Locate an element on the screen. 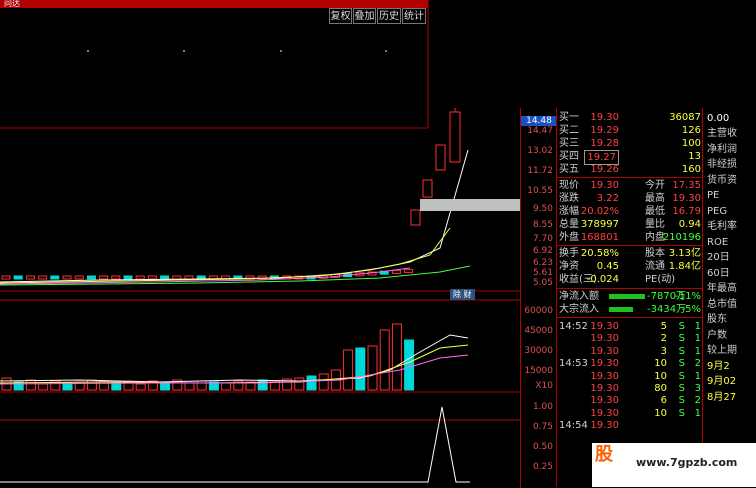  trade-tick-row: 19.30 80 S 3 is located at coordinates (645, 388).